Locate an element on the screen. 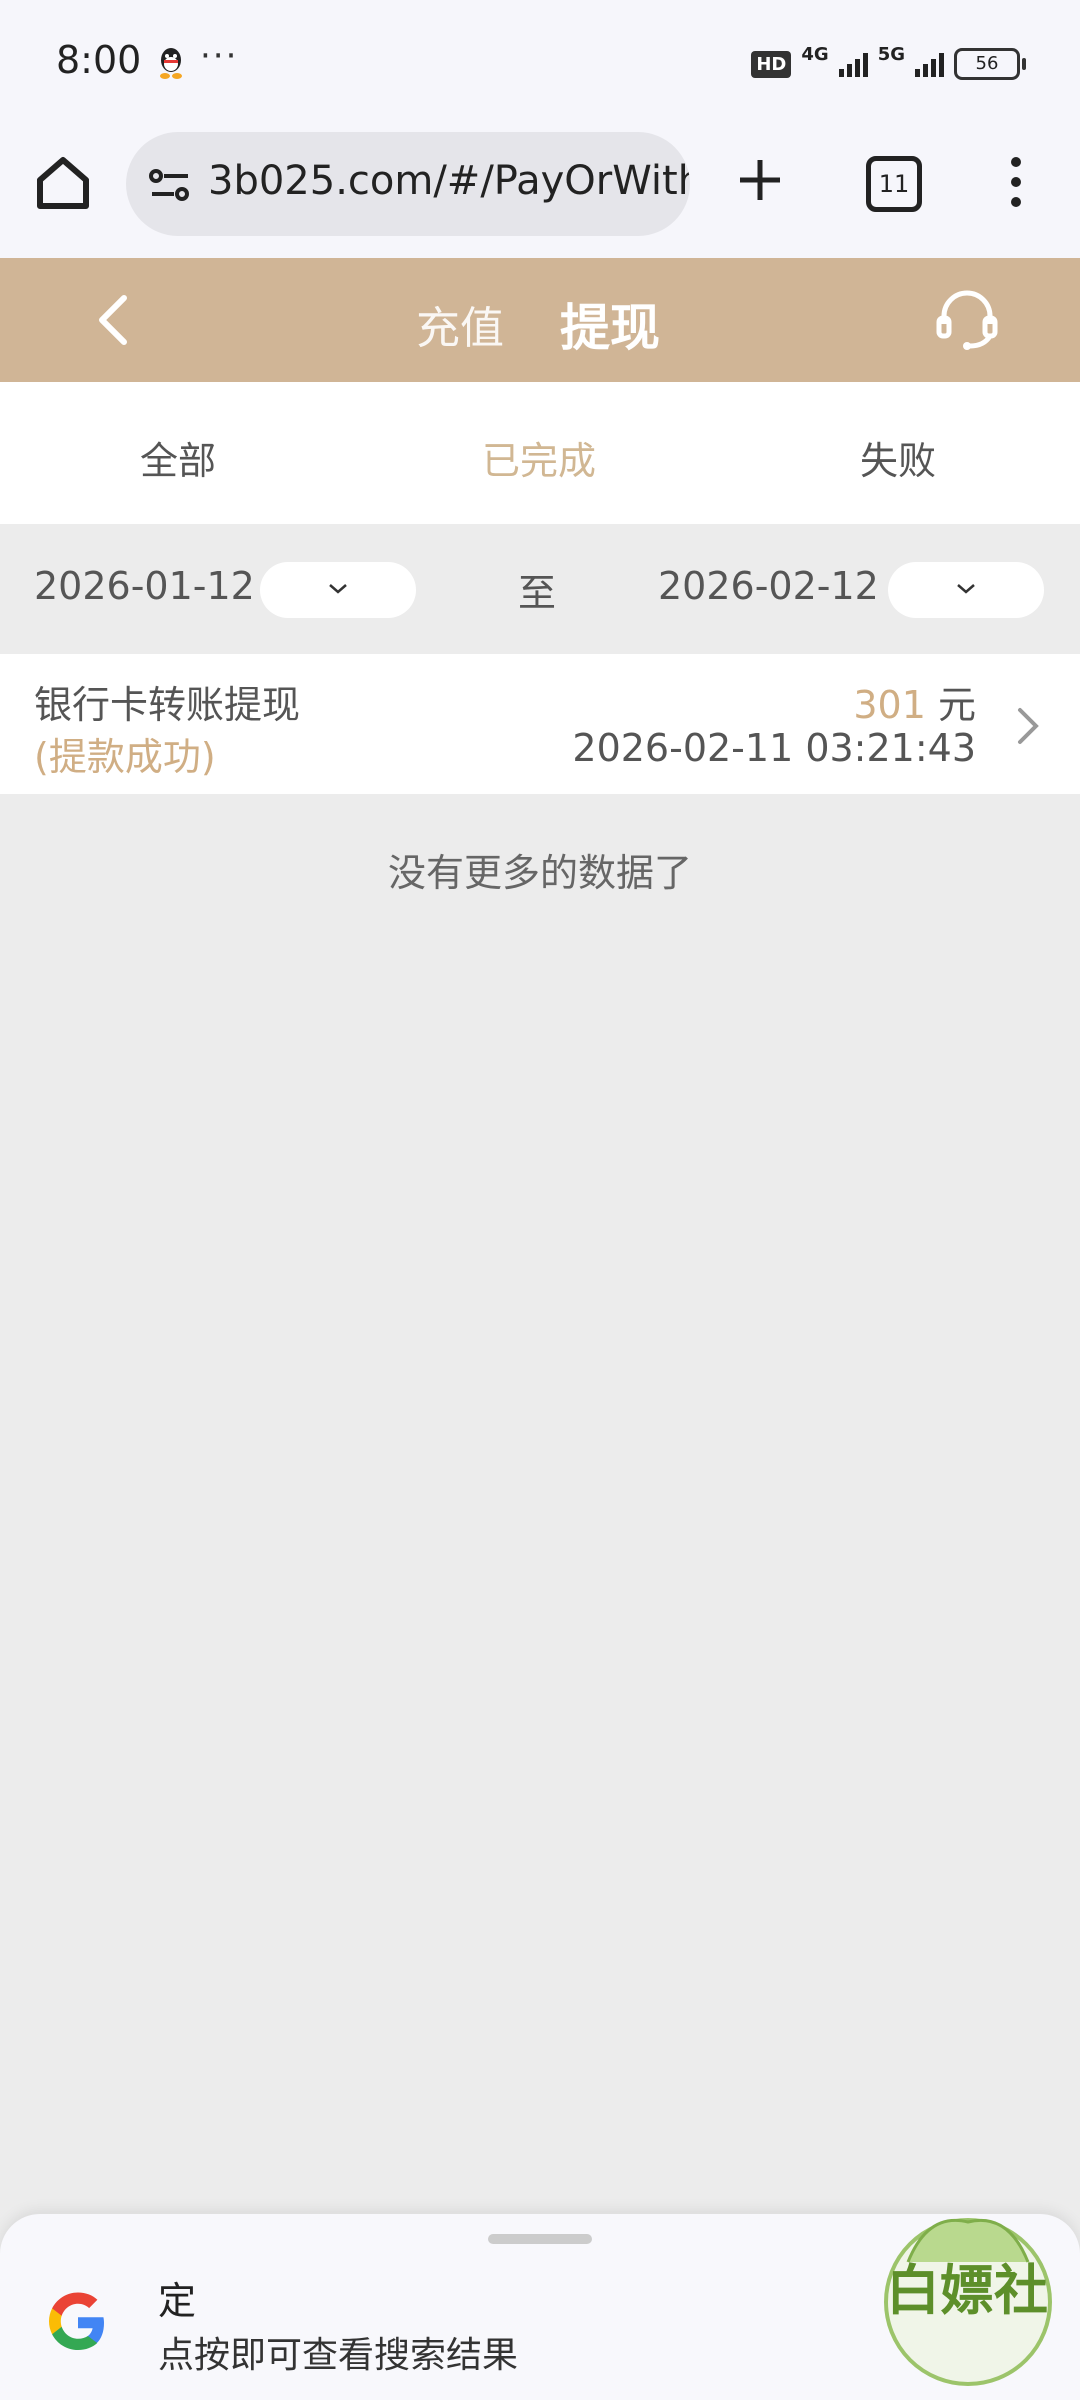 This screenshot has height=2400, width=1080. sheet-drag-handle is located at coordinates (540, 2239).